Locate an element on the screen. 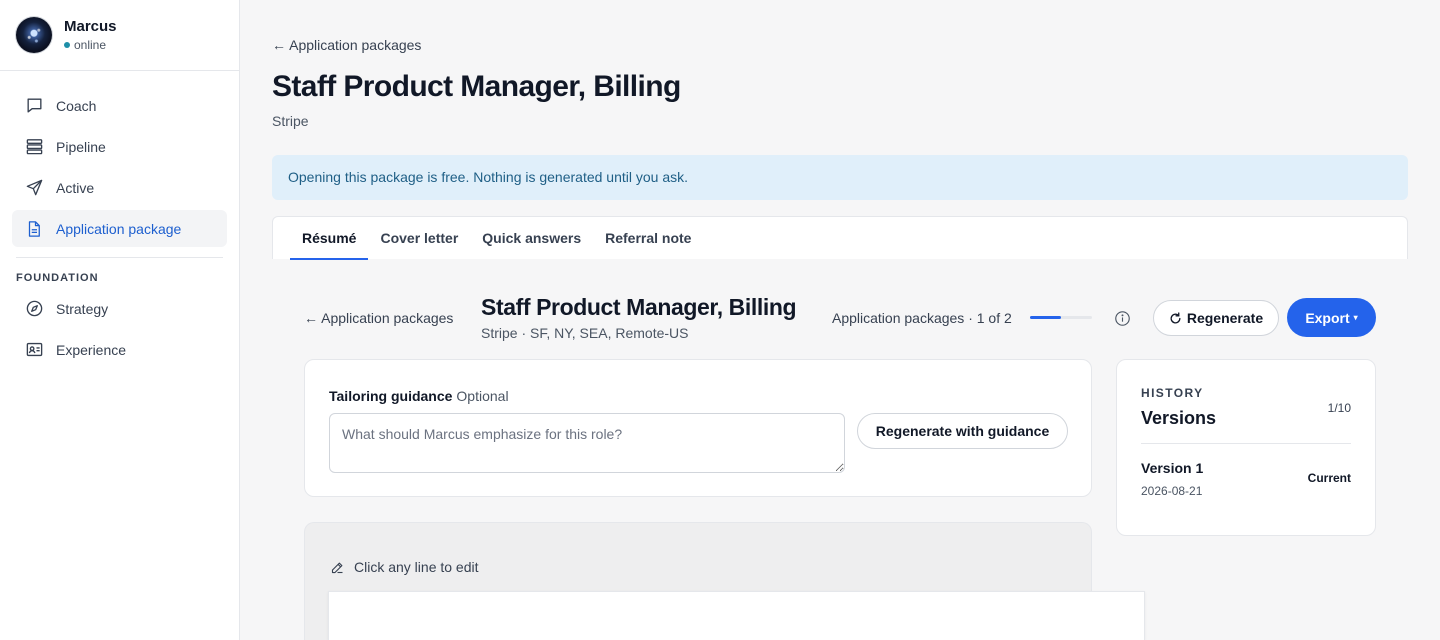 This screenshot has height=640, width=1440. profile-name: Marcus is located at coordinates (90, 26).